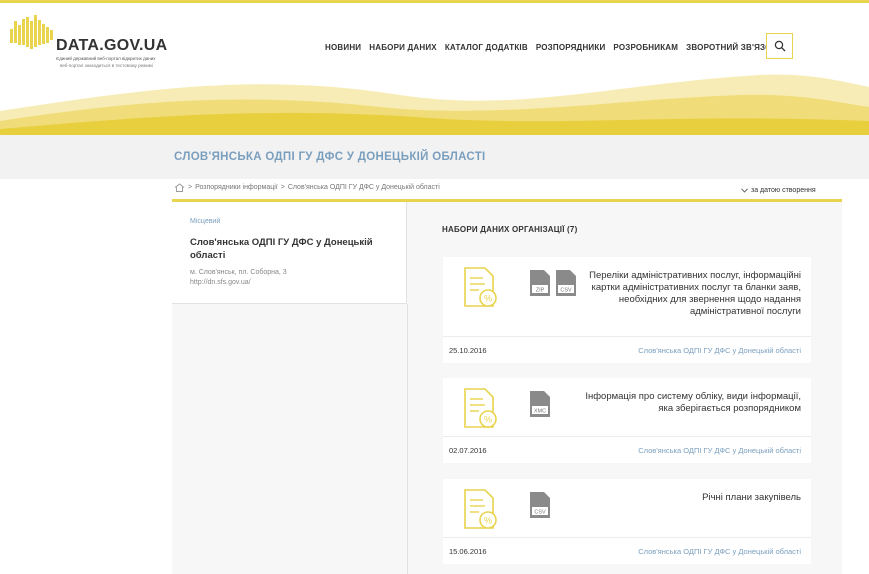 The height and width of the screenshot is (574, 869). Describe the element at coordinates (205, 221) in the screenshot. I see `organization-type: Місцевий` at that location.